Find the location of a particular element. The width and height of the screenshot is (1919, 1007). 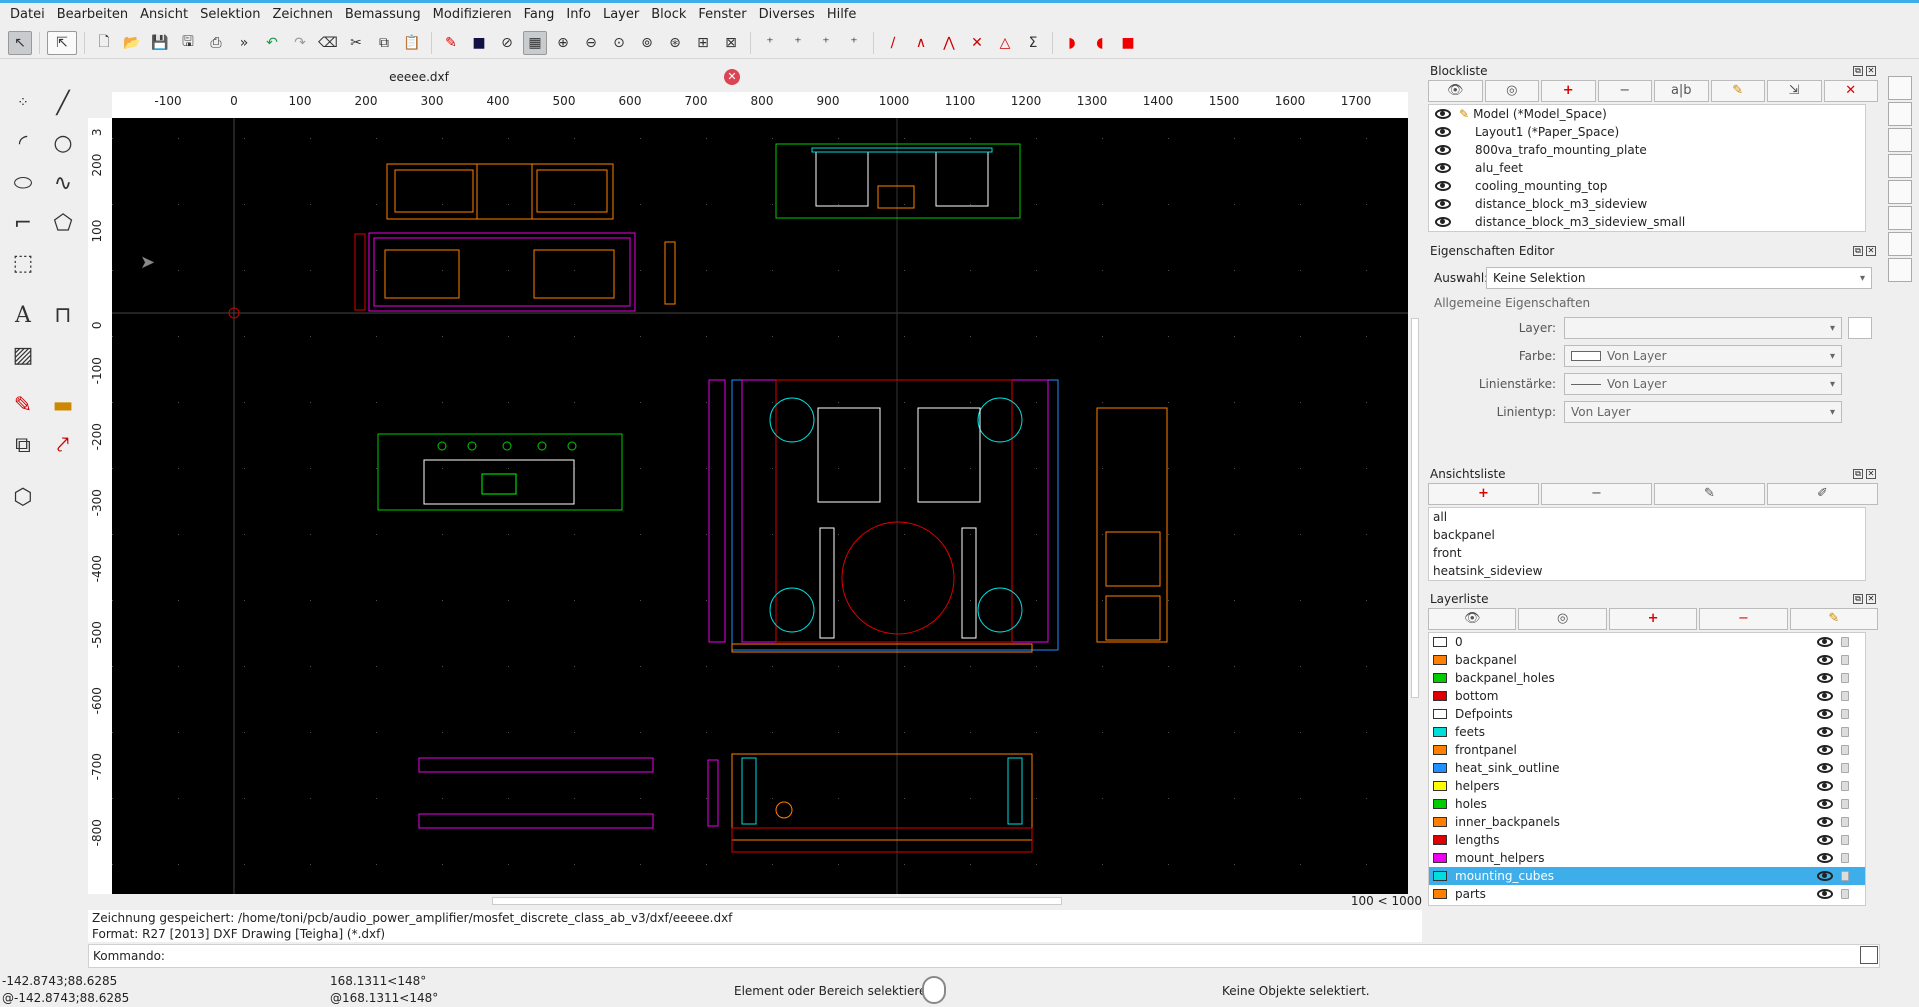

show-all-icon: 👁 is located at coordinates (1455, 91).